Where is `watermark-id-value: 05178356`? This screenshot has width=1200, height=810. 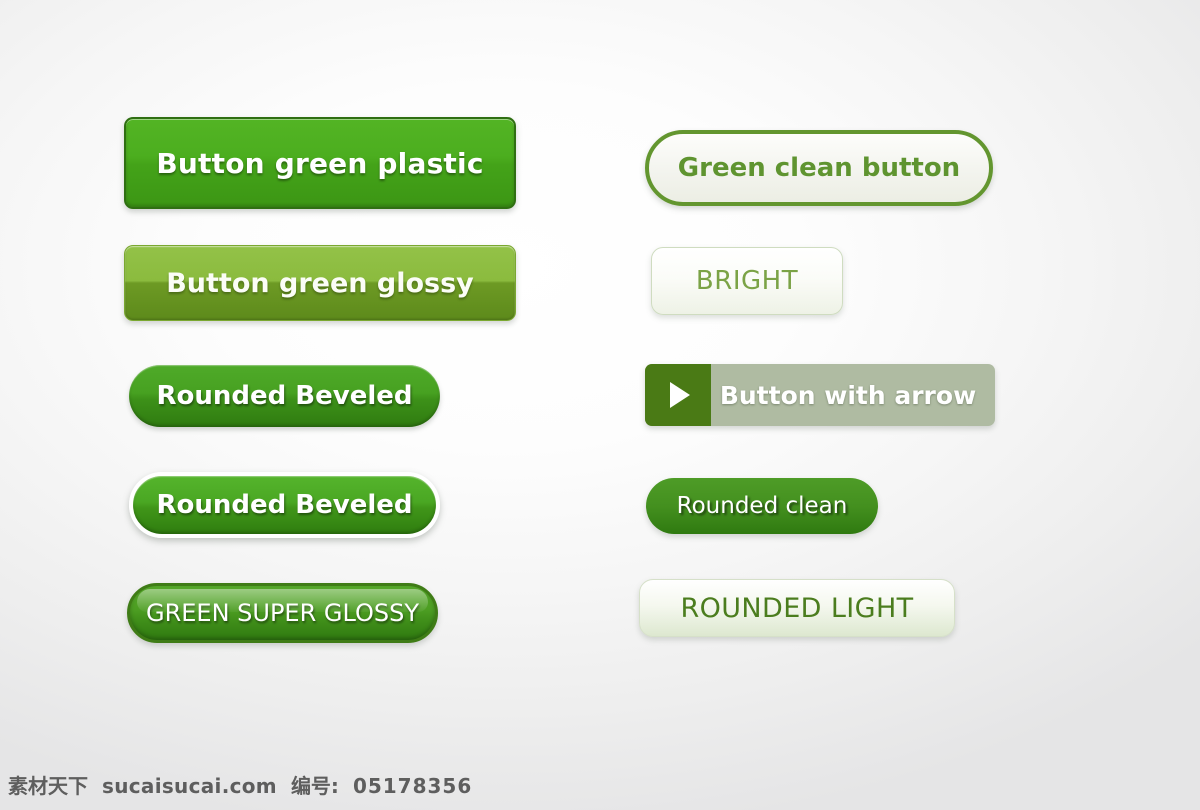
watermark-id-value: 05178356 is located at coordinates (412, 786).